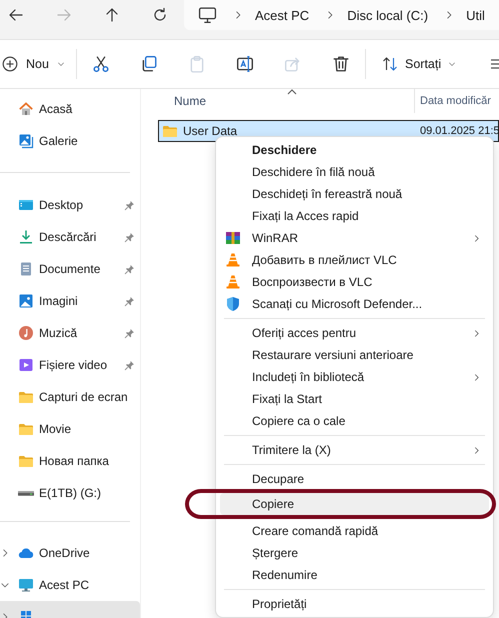 This screenshot has height=618, width=499. What do you see at coordinates (354, 238) in the screenshot?
I see `menu-item: WinRAR` at bounding box center [354, 238].